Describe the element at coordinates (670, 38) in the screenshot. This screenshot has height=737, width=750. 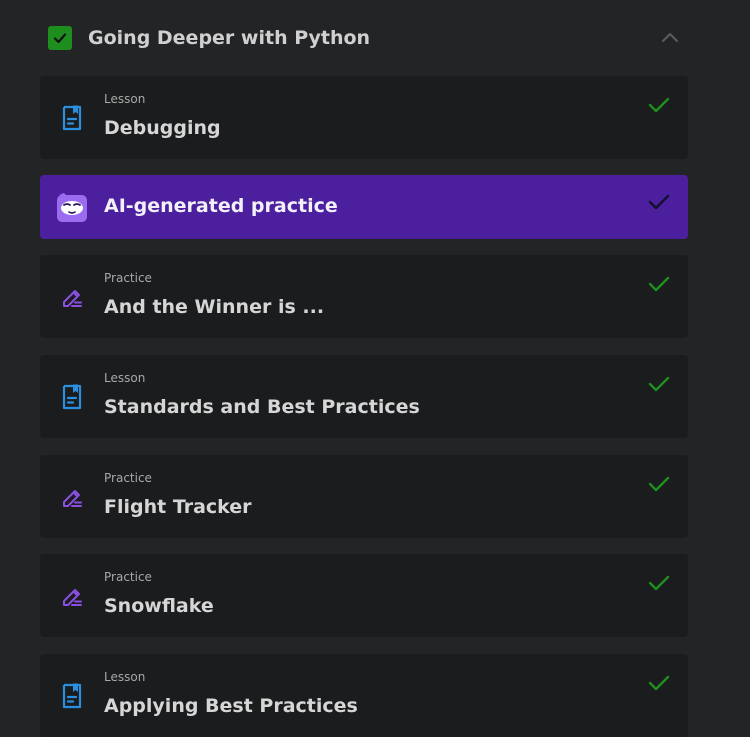
I see `chevron-up-icon` at that location.